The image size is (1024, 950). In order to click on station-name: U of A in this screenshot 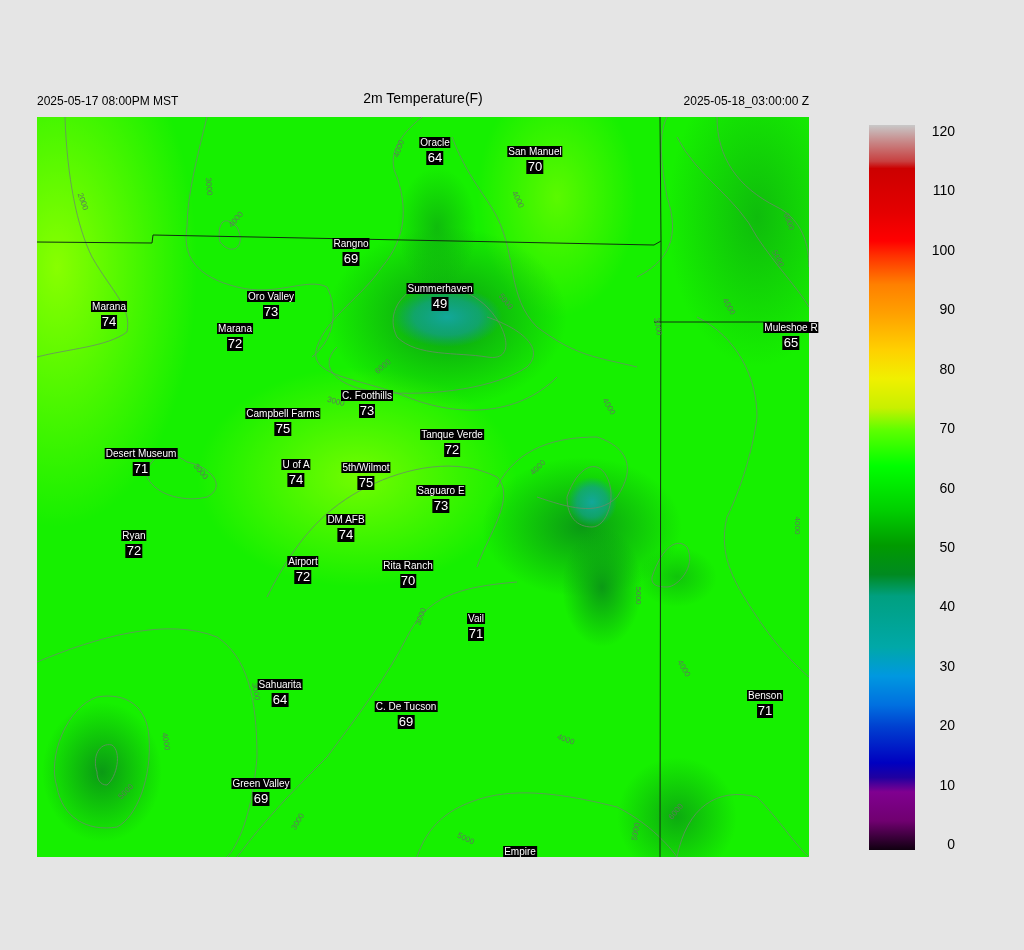, I will do `click(296, 464)`.